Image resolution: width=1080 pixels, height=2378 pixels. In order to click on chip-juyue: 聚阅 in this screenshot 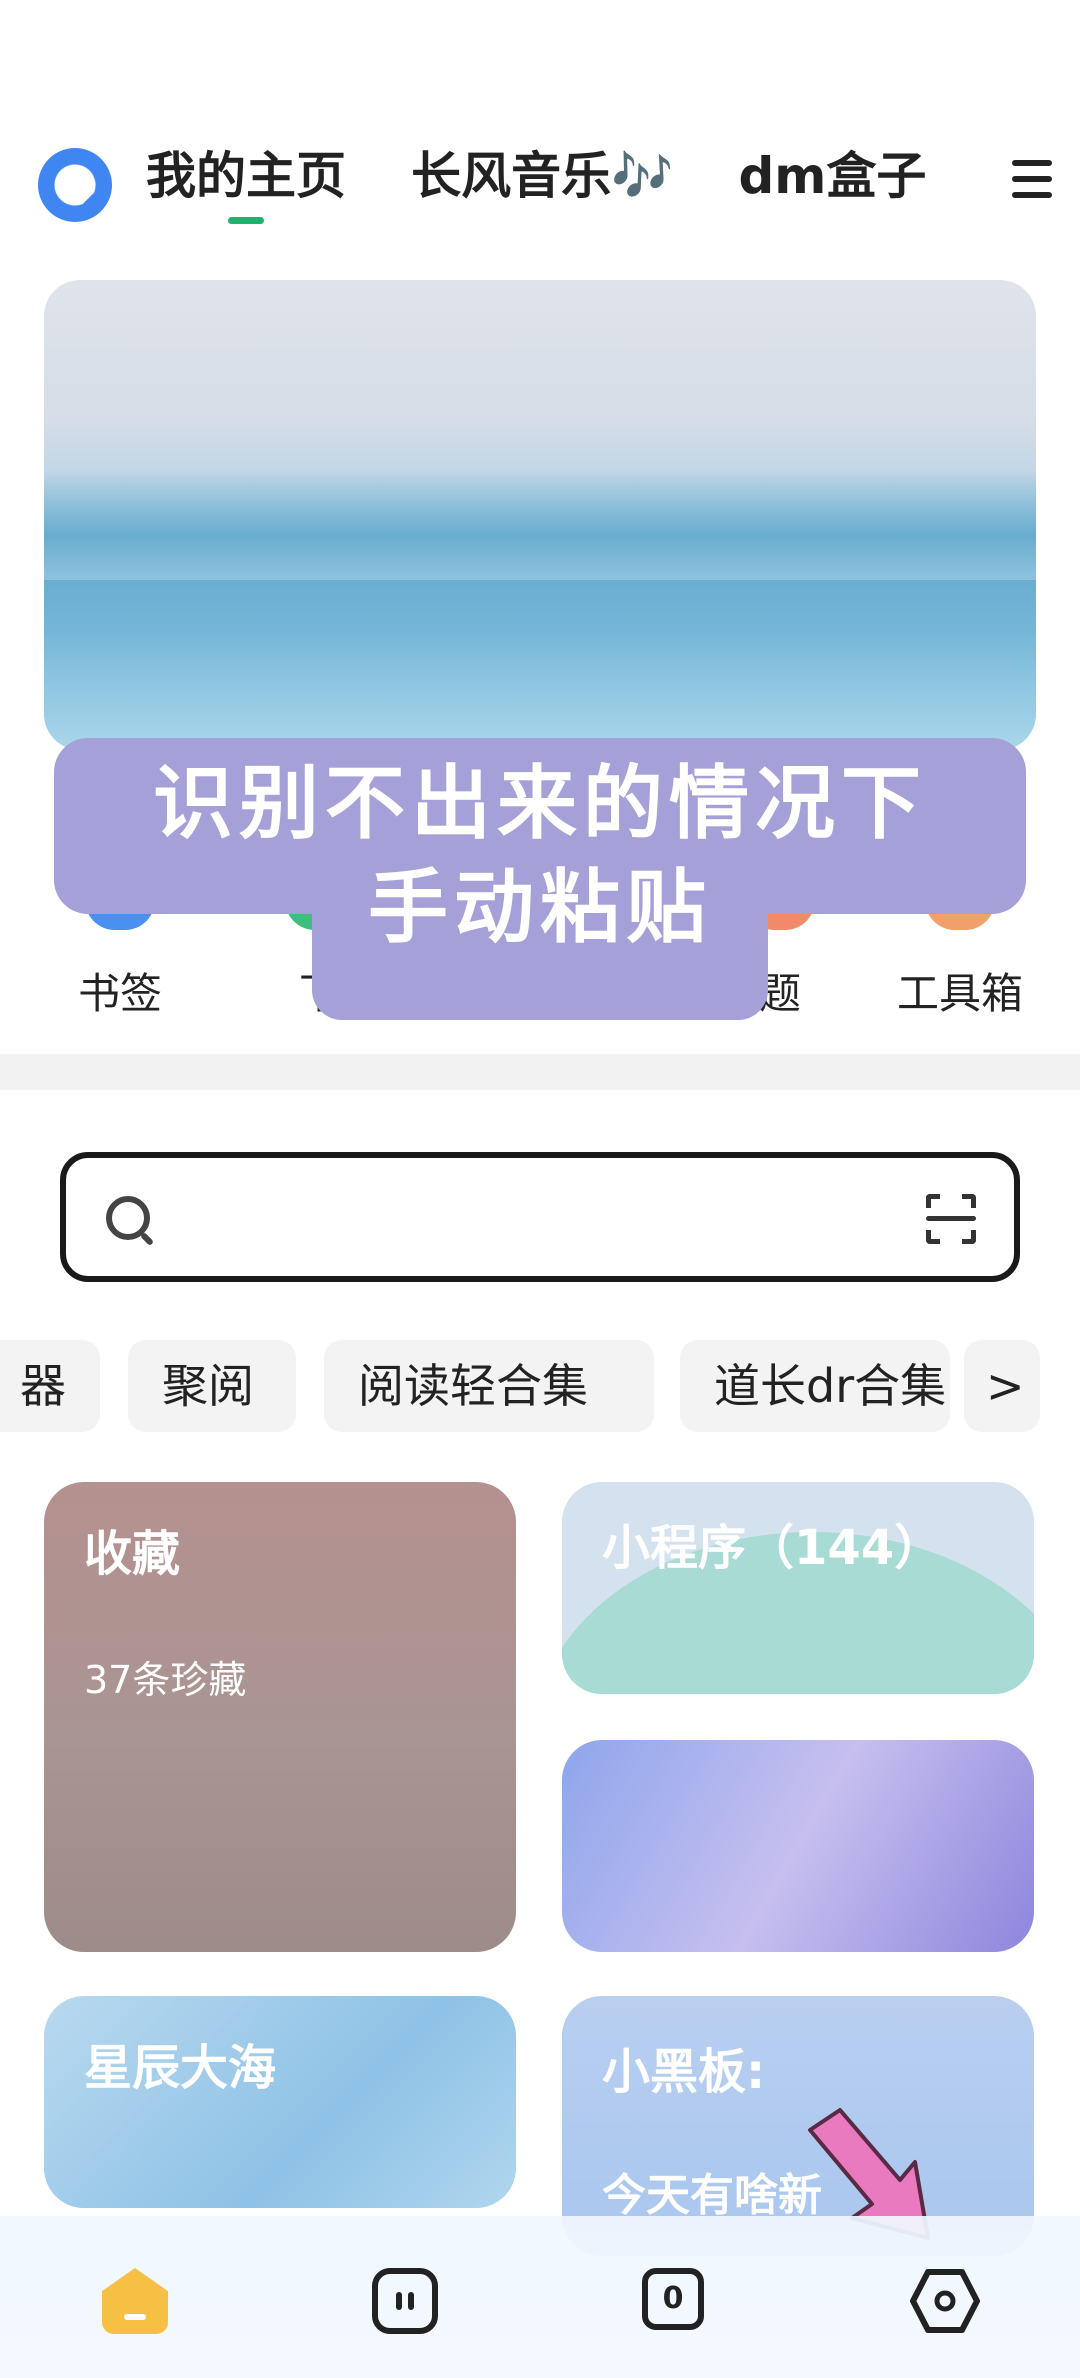, I will do `click(212, 1386)`.